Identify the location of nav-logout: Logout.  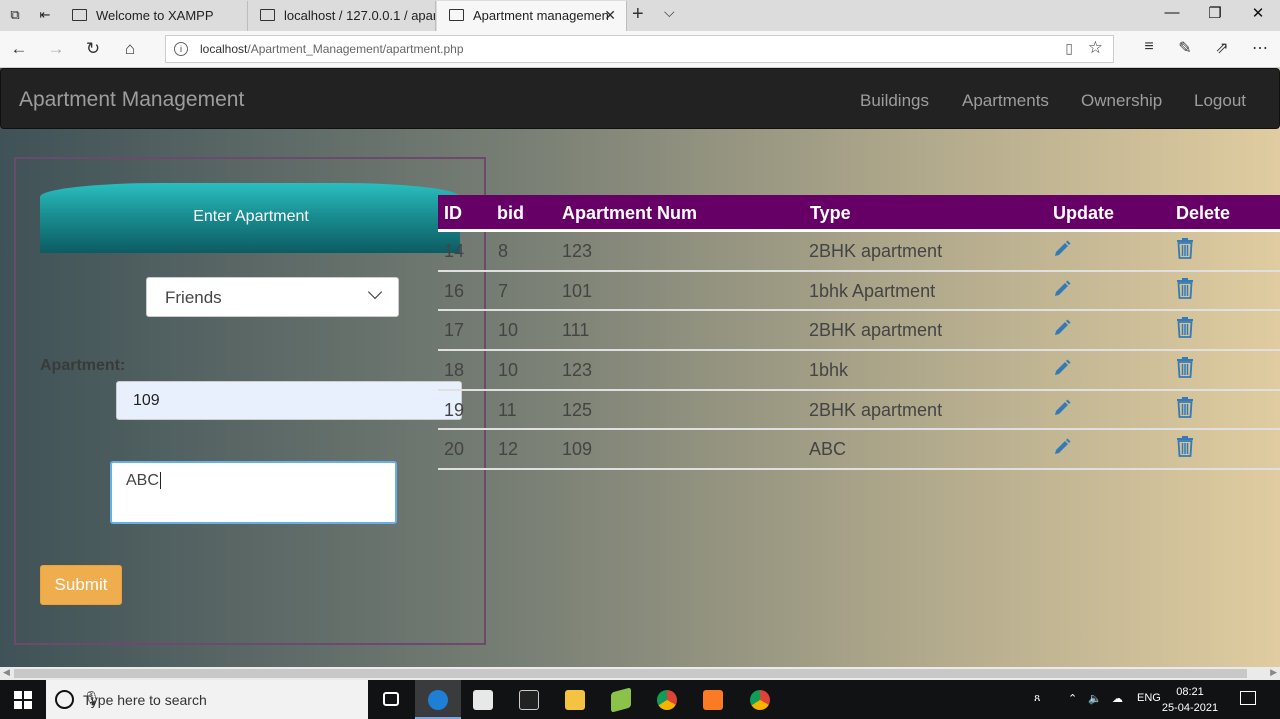
(1220, 101).